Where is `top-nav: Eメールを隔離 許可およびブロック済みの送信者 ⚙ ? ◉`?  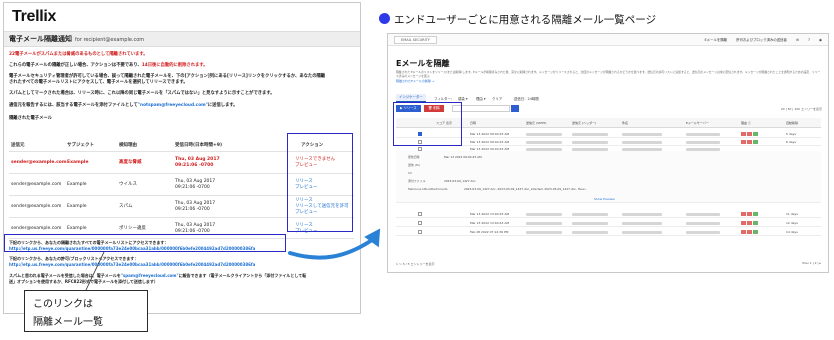
top-nav: Eメールを隔離 許可およびブロック済みの送信者 ⚙ ? ◉ is located at coordinates (760, 39).